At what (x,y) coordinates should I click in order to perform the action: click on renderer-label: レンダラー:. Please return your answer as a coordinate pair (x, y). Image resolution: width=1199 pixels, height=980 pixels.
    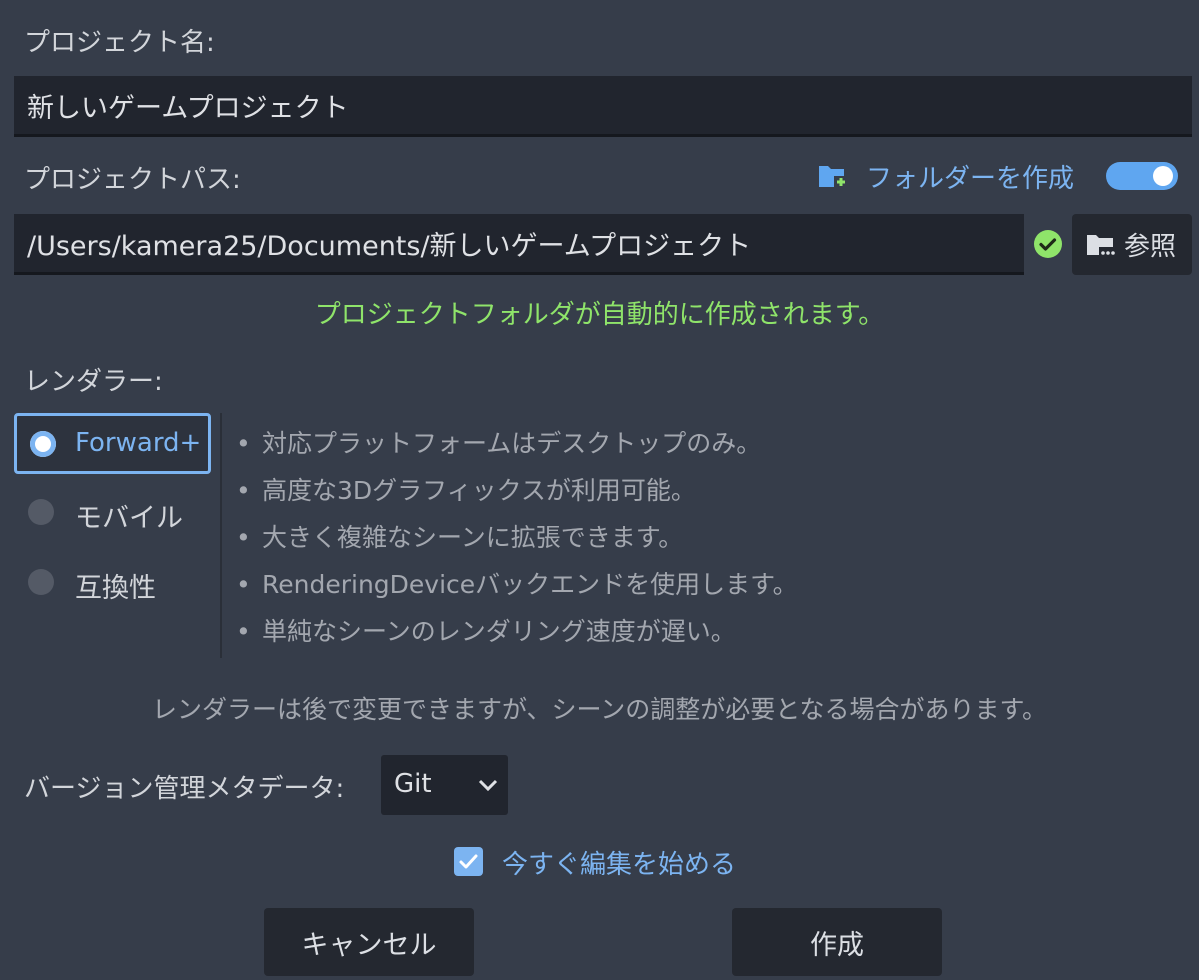
    Looking at the image, I should click on (93, 382).